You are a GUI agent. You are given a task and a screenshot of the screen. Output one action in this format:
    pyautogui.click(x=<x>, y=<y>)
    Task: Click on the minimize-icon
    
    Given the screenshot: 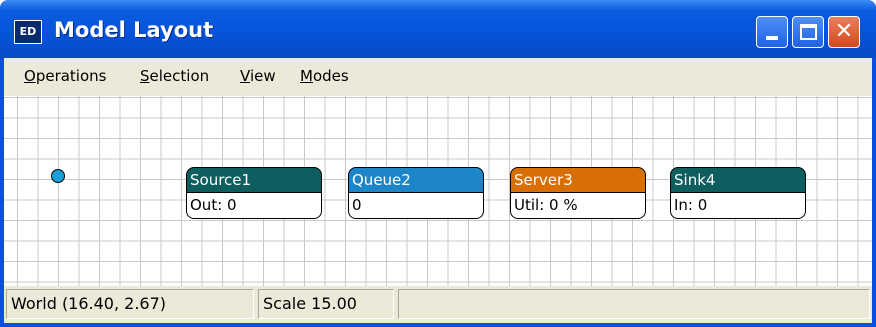 What is the action you would take?
    pyautogui.click(x=772, y=38)
    